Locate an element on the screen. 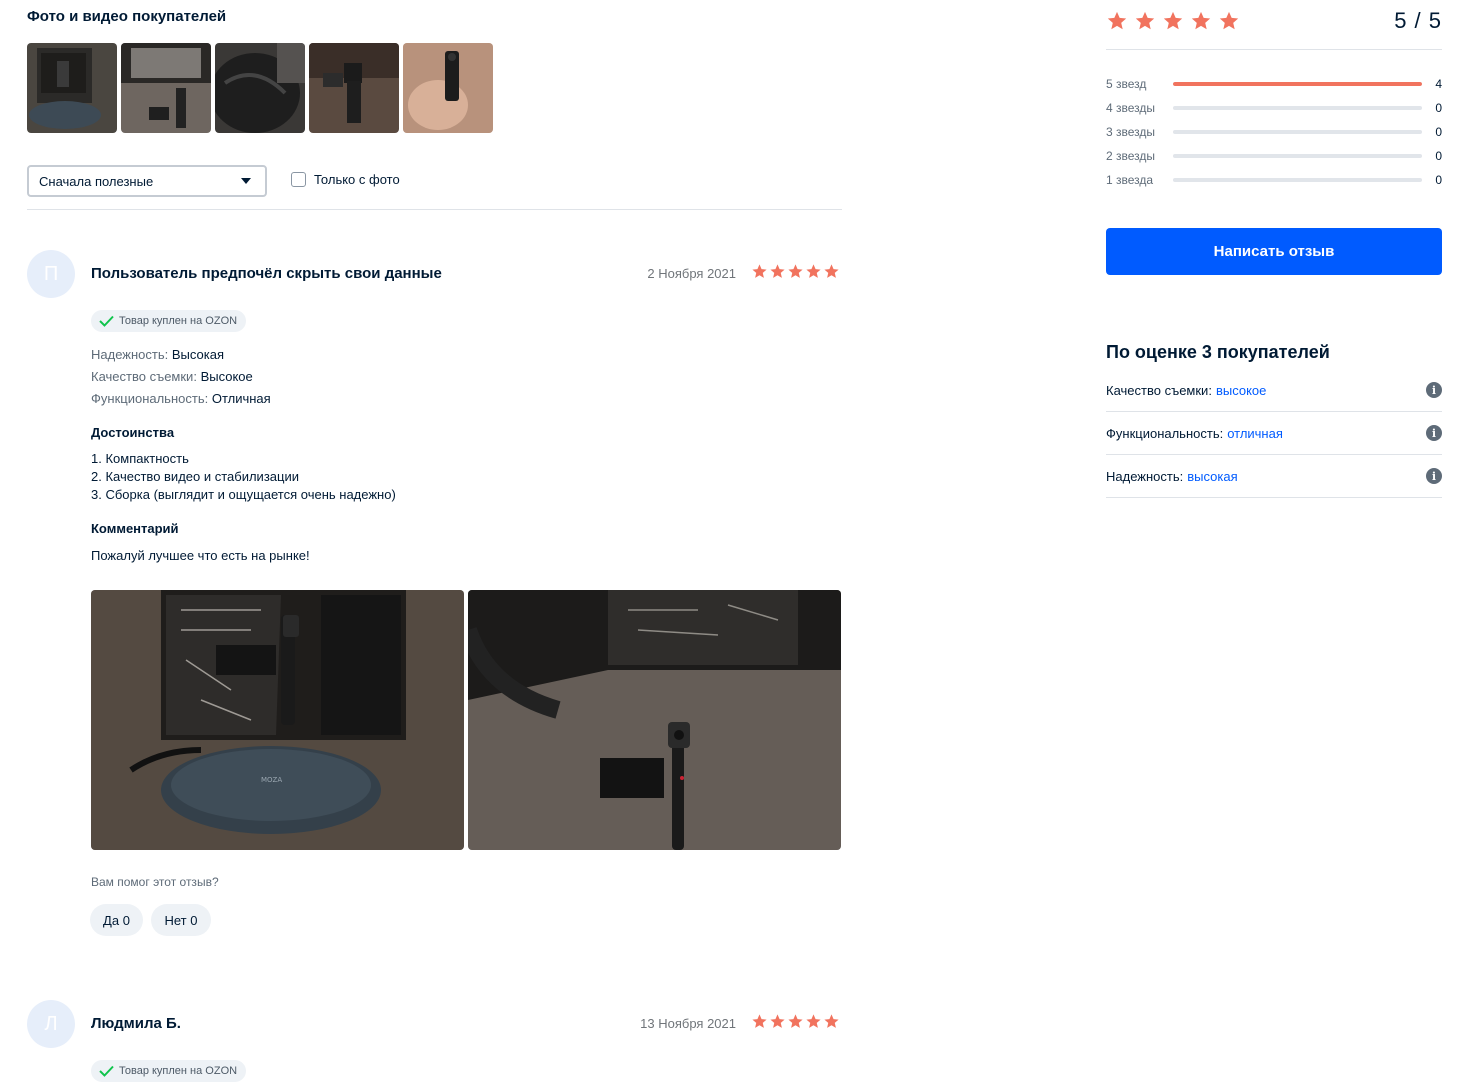 This screenshot has width=1458, height=1083. filters-divider is located at coordinates (434, 209).